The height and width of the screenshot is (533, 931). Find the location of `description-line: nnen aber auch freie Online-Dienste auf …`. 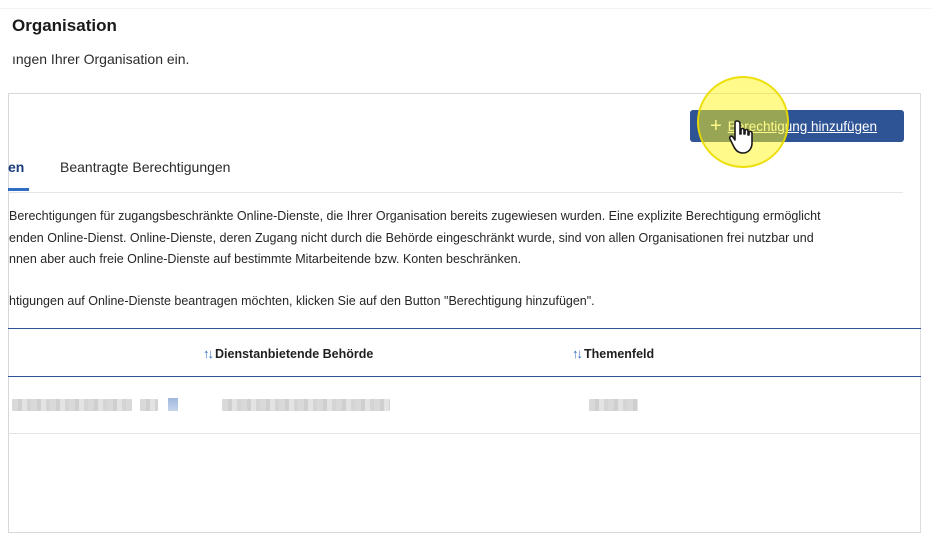

description-line: nnen aber auch freie Online-Dienste auf … is located at coordinates (265, 259).